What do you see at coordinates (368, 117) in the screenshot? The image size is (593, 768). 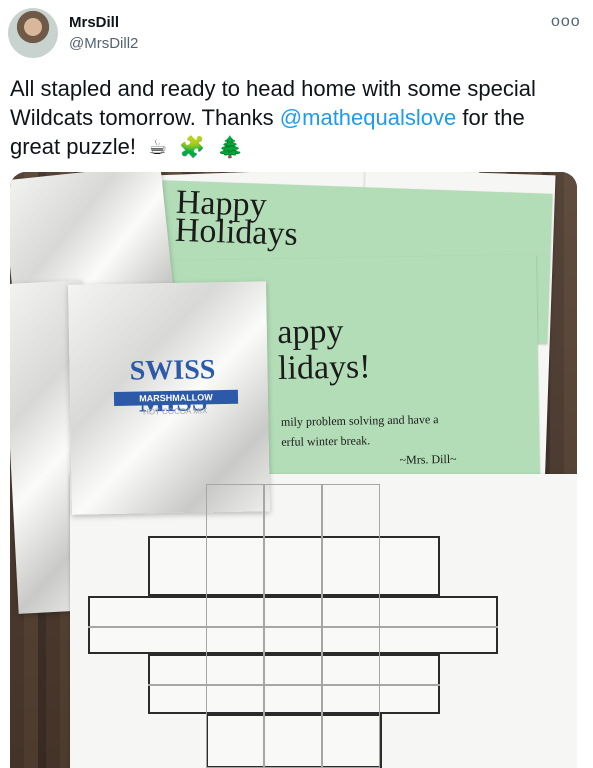 I see `mention-link: @mathequalslove` at bounding box center [368, 117].